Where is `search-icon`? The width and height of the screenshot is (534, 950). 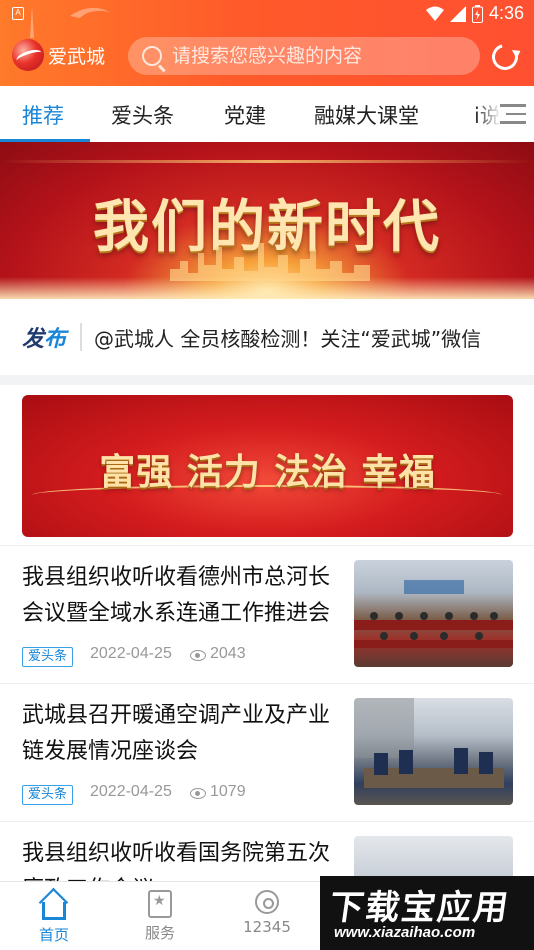
search-icon is located at coordinates (152, 56).